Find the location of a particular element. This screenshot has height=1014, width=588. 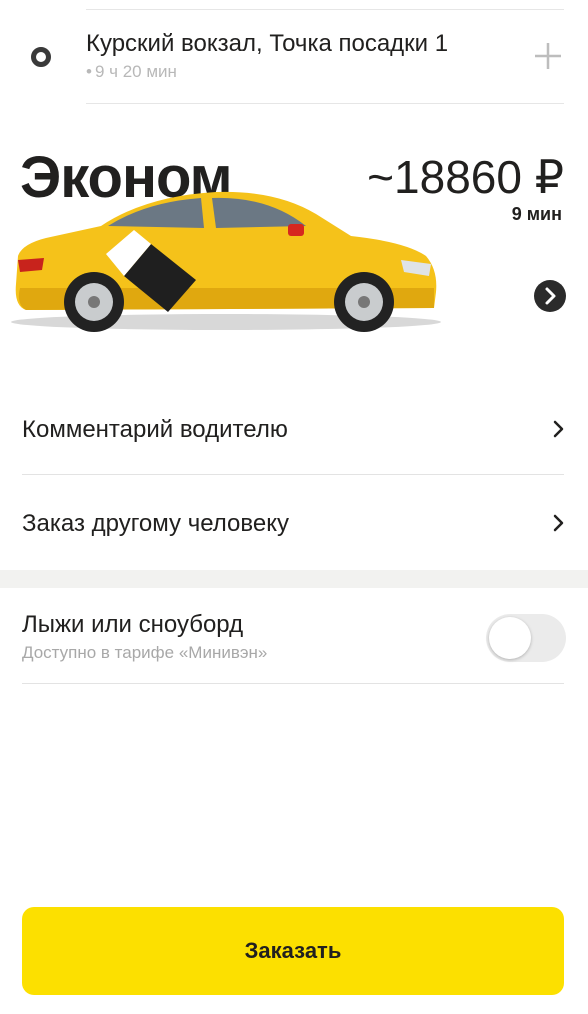

driver-comment-label: Комментарий водителю is located at coordinates (155, 429).